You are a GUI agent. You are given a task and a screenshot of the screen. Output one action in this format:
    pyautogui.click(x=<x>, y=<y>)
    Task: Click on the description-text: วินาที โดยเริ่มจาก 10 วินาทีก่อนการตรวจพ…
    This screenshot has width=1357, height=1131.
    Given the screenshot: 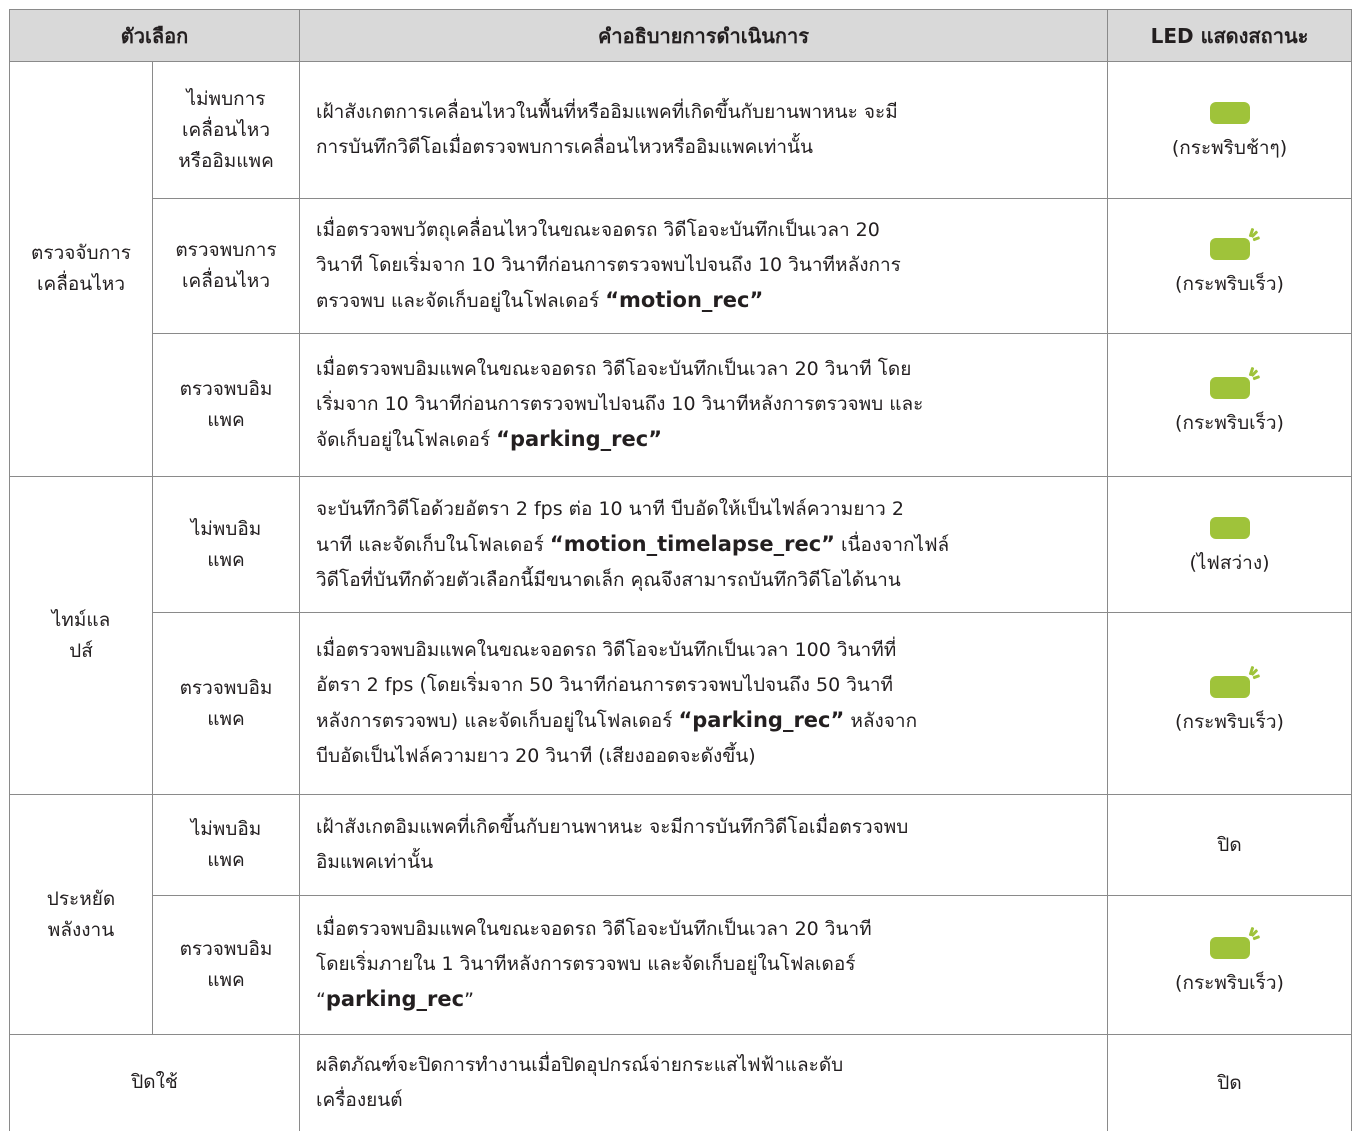 What is the action you would take?
    pyautogui.click(x=608, y=265)
    